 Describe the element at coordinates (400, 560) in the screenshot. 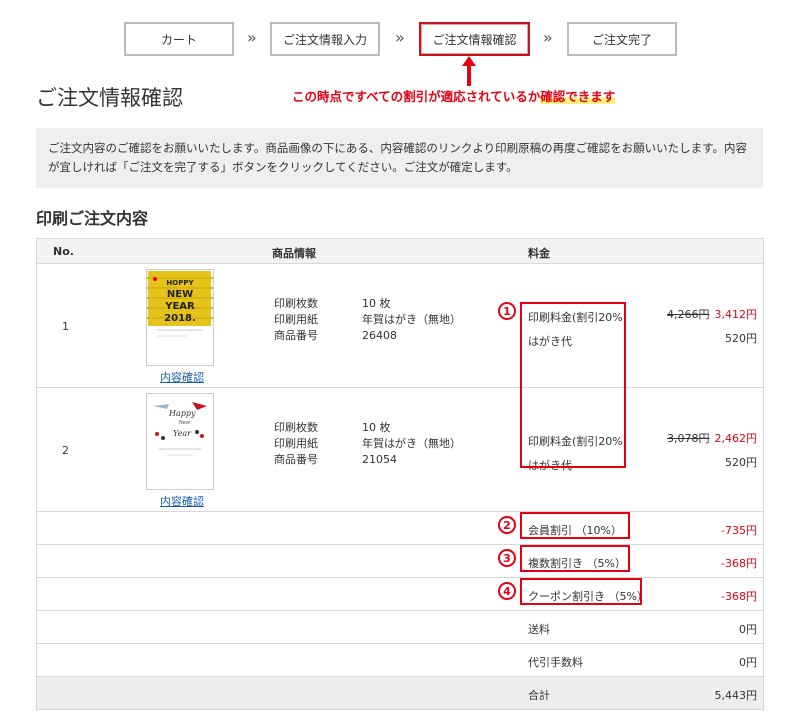

I see `table-row-multi-discount: 複数割引き （5%） -368円` at that location.